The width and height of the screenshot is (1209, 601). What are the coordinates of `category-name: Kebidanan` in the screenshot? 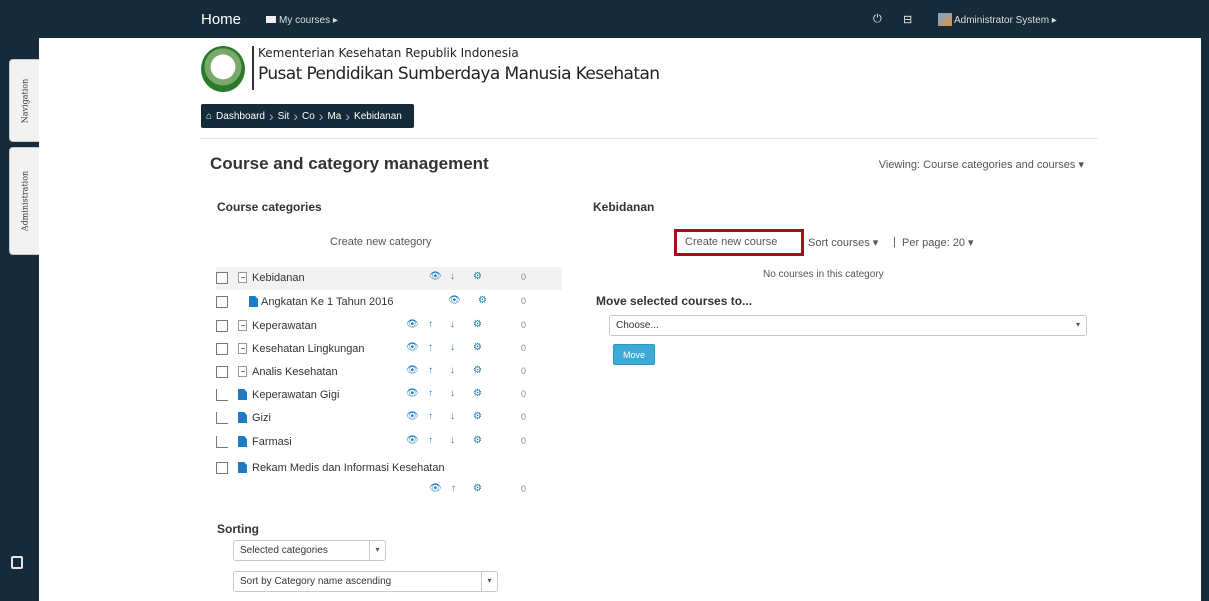 It's located at (278, 278).